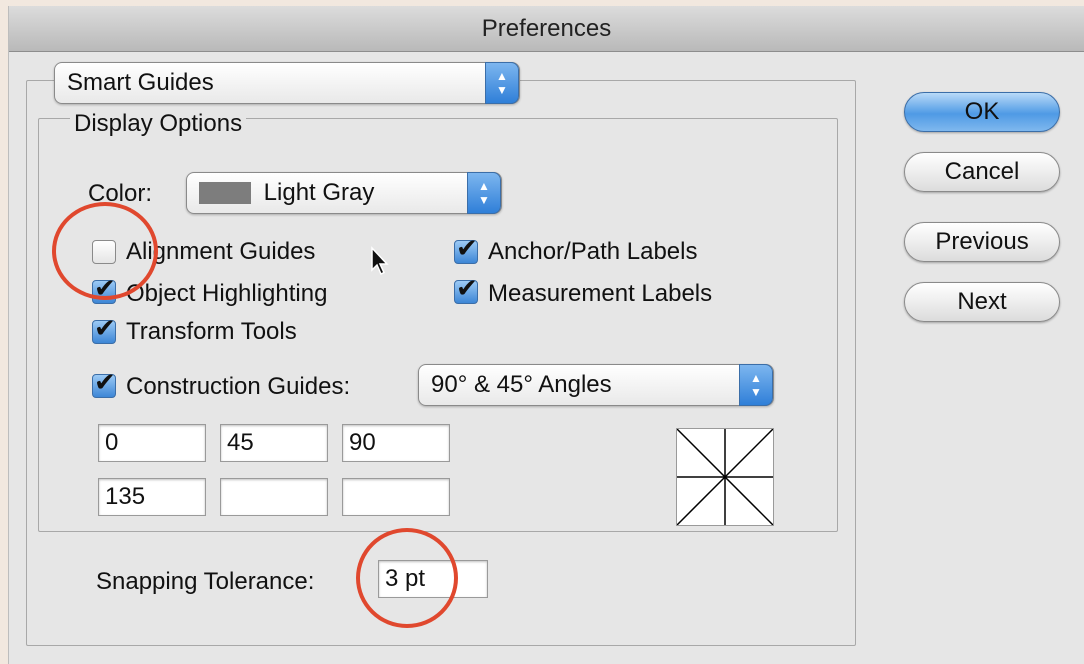  What do you see at coordinates (593, 251) in the screenshot?
I see `anchor-path-labels-label: Anchor/Path Labels` at bounding box center [593, 251].